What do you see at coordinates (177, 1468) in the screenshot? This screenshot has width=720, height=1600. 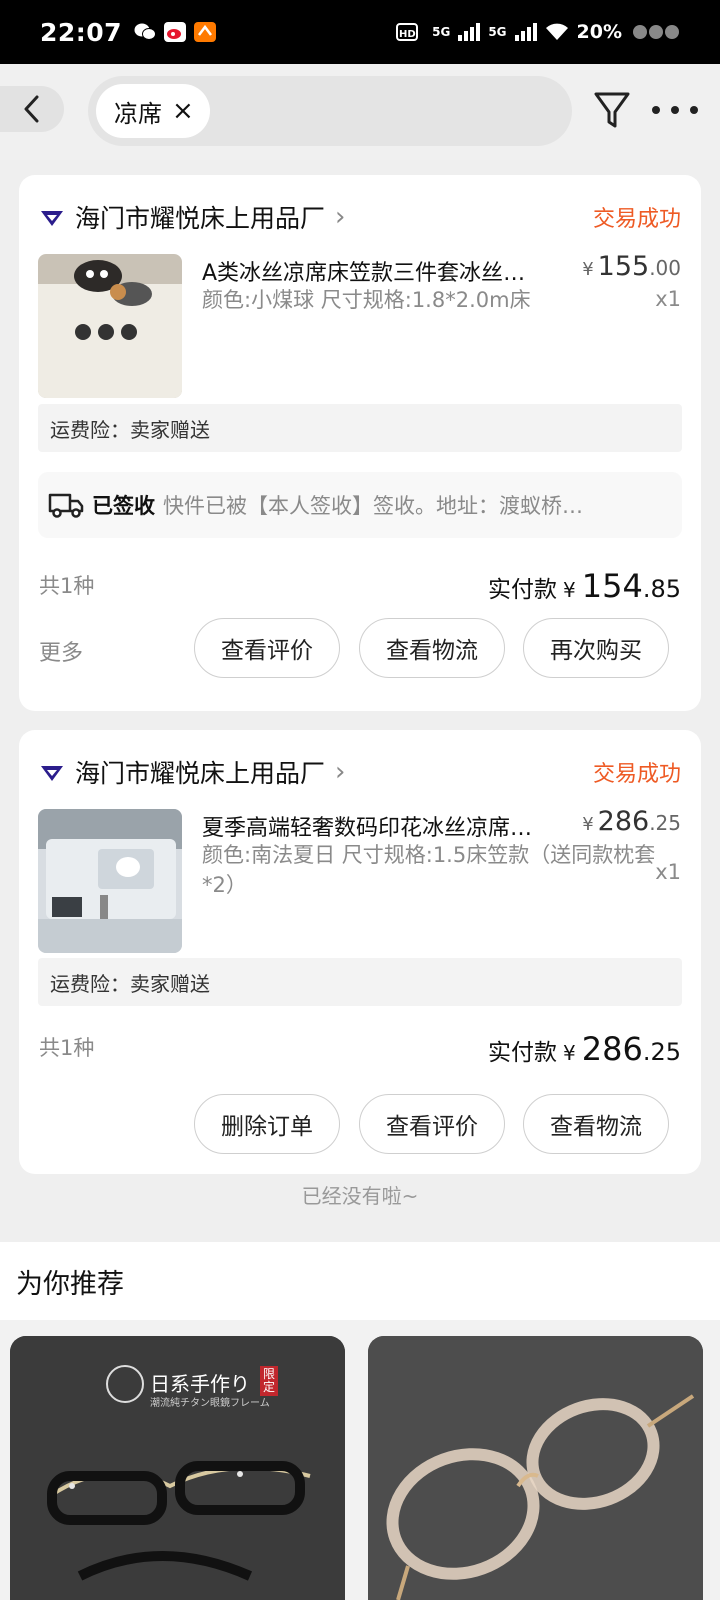 I see `recommend-item: 日系手作り 限定 潮流純チタン眼鏡フレーム` at bounding box center [177, 1468].